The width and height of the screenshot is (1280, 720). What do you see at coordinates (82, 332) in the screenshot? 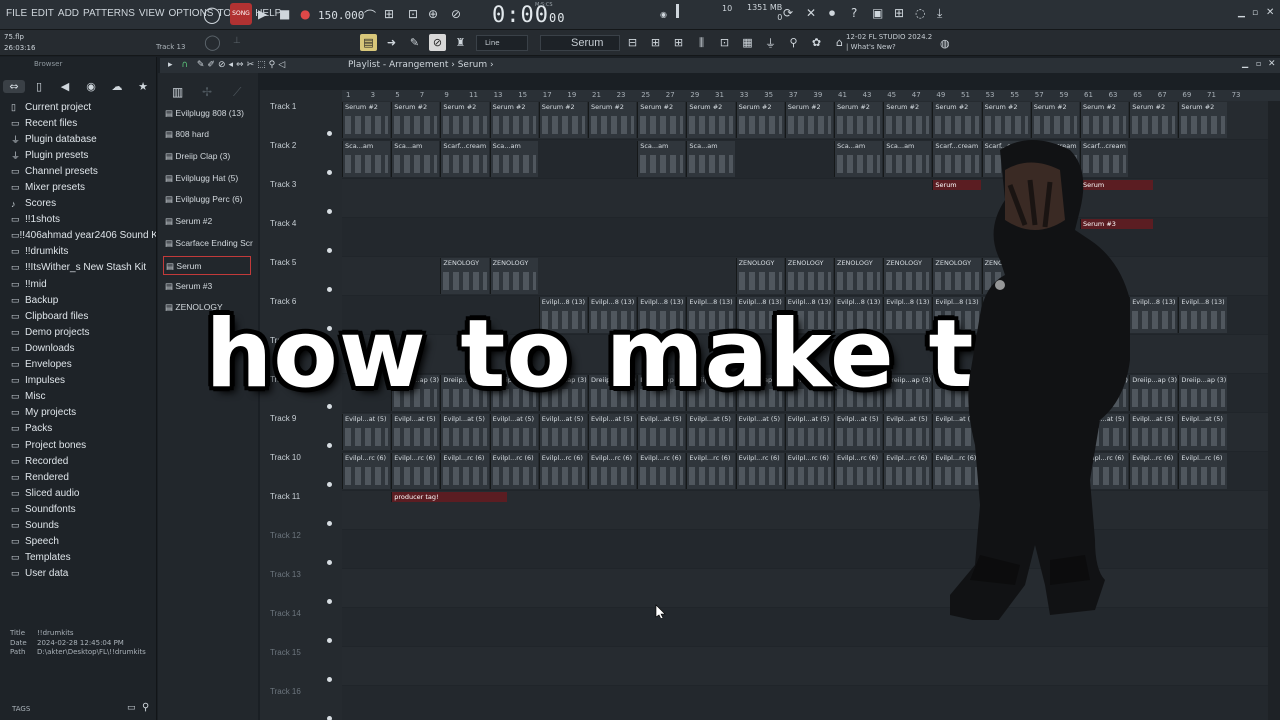
I see `browser-item: ▭ Demo projects` at bounding box center [82, 332].